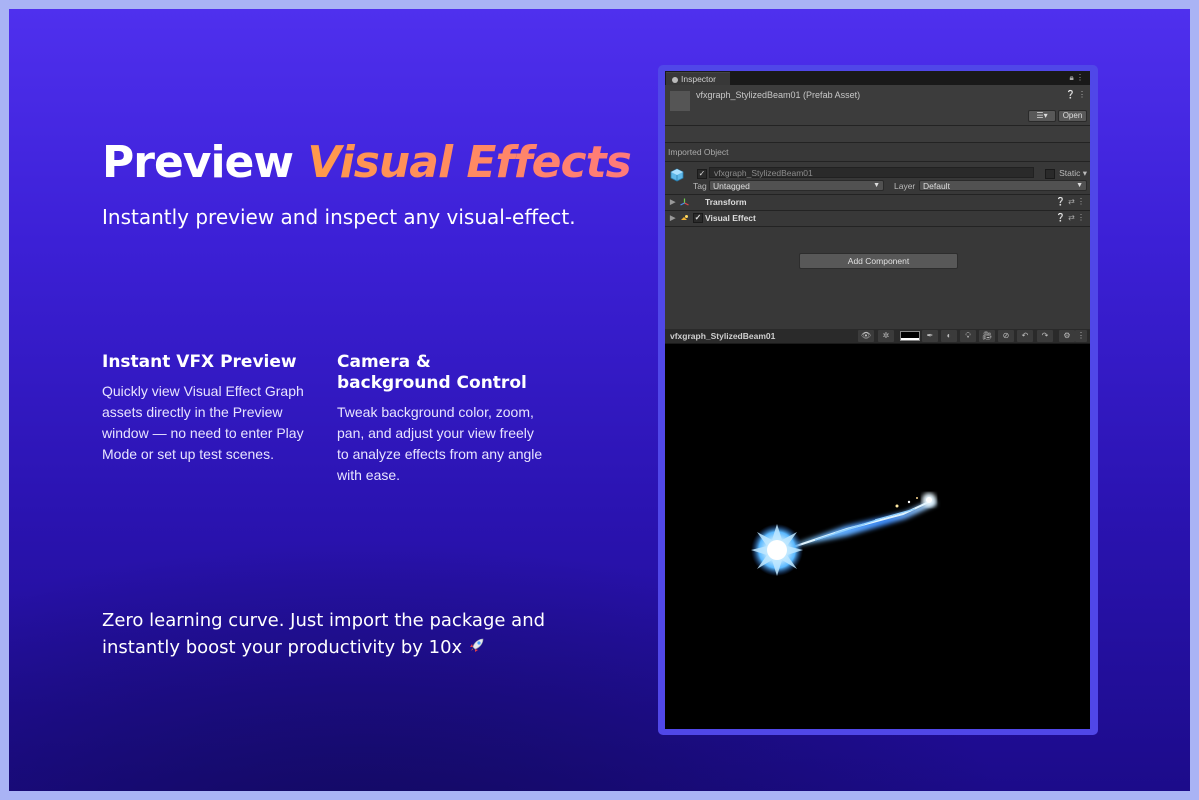 Image resolution: width=1199 pixels, height=800 pixels. What do you see at coordinates (1067, 336) in the screenshot?
I see `settings-gear-icon: ⚙` at bounding box center [1067, 336].